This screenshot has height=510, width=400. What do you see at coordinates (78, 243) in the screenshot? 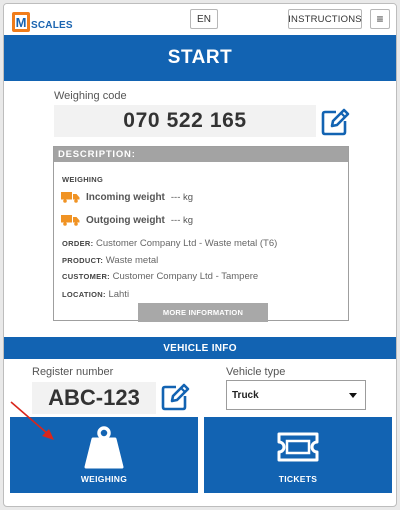
I see `order-key: ORDER:` at bounding box center [78, 243].